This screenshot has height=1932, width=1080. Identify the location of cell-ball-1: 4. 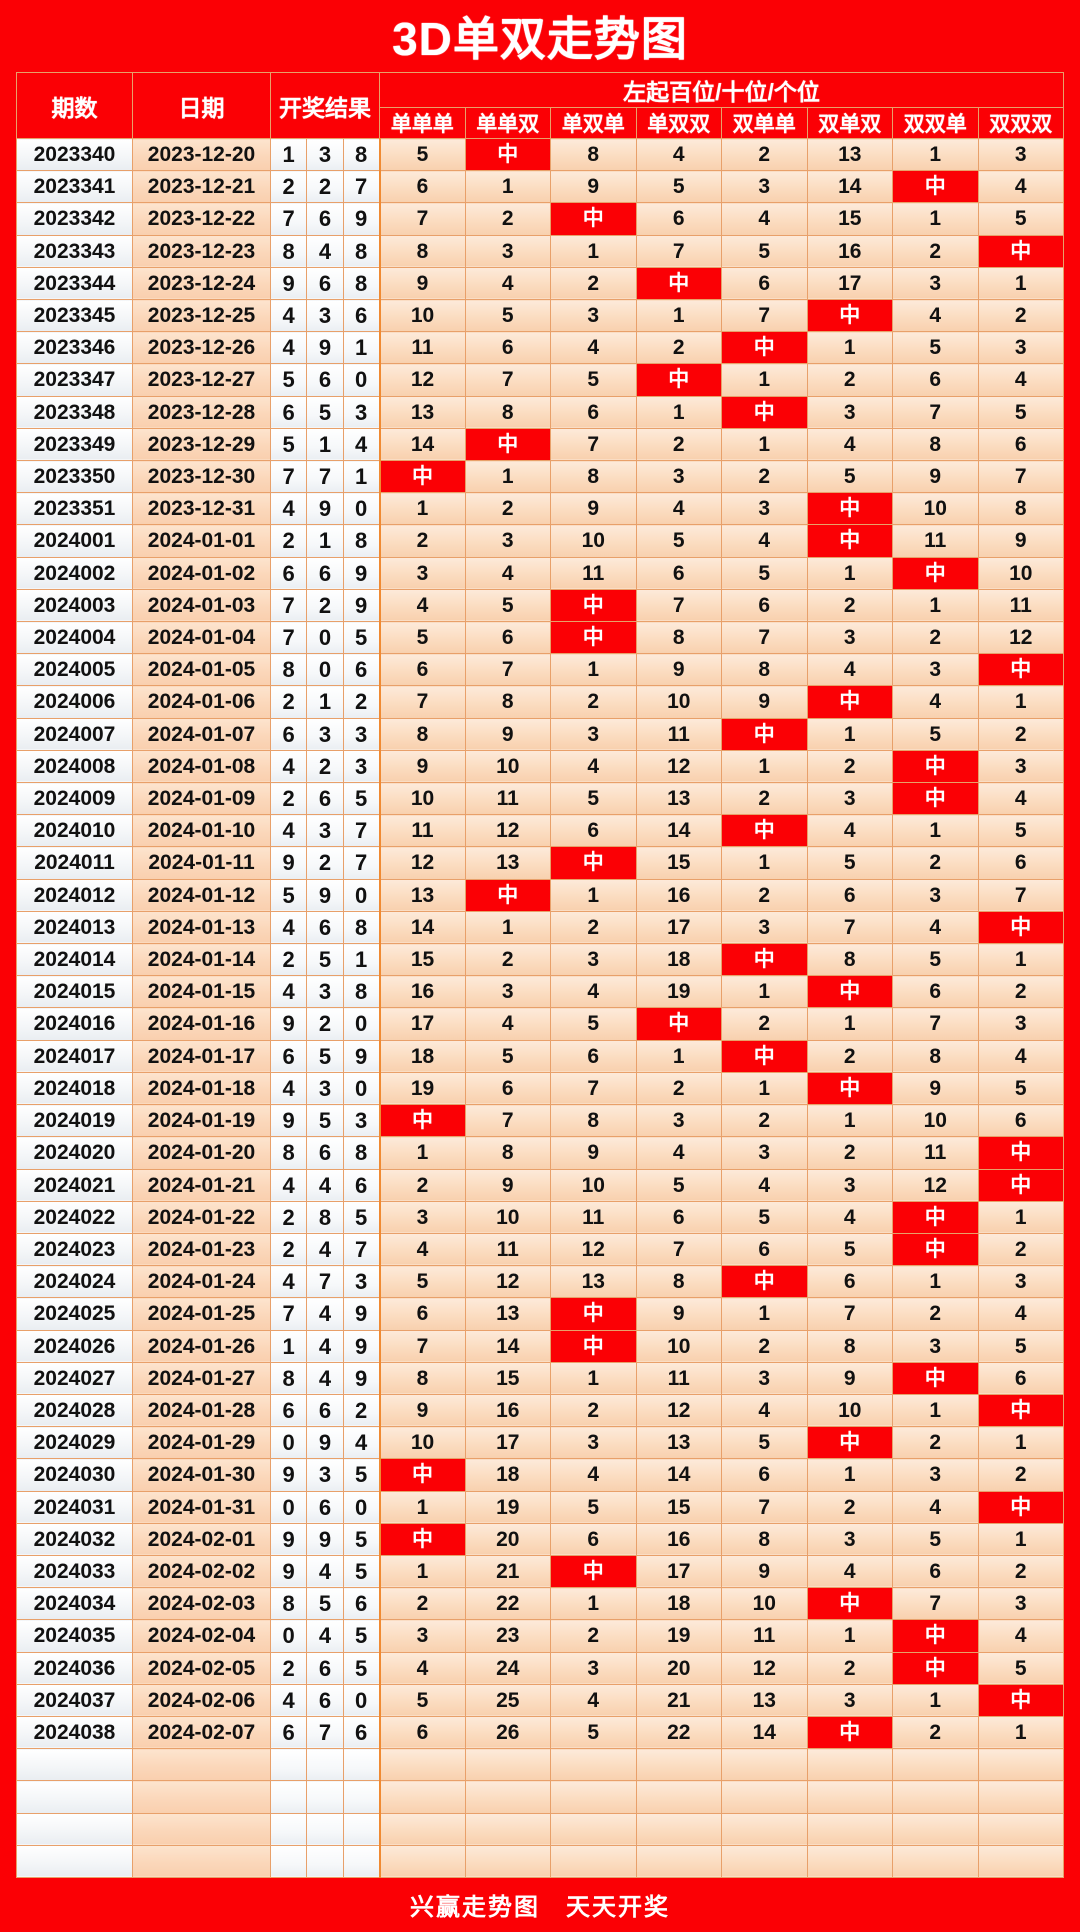
(325, 1185).